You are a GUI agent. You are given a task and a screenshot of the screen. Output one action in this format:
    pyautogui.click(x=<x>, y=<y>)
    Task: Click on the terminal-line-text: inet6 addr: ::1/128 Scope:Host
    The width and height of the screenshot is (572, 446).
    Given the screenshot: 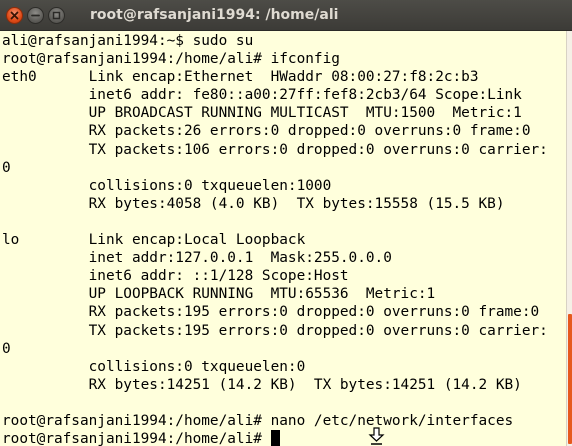 What is the action you would take?
    pyautogui.click(x=175, y=276)
    